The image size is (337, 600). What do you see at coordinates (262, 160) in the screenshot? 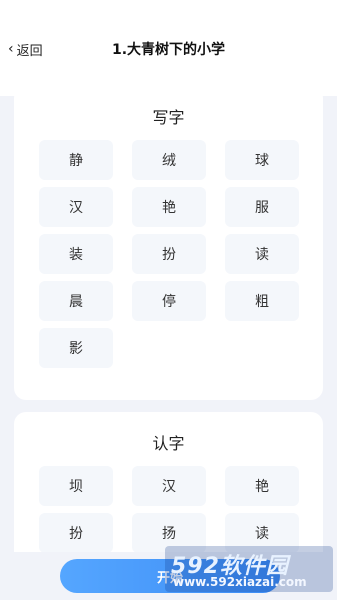
I see `char-tile: 球` at bounding box center [262, 160].